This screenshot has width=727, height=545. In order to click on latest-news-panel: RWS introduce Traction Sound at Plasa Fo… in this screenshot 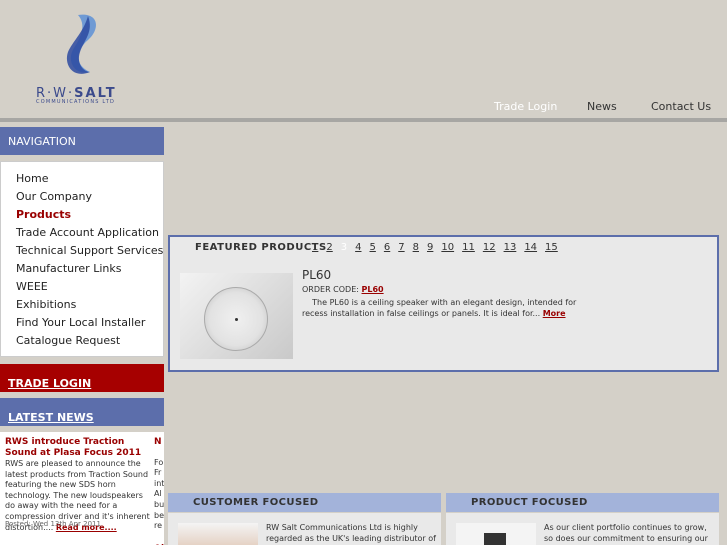, I will do `click(82, 488)`.